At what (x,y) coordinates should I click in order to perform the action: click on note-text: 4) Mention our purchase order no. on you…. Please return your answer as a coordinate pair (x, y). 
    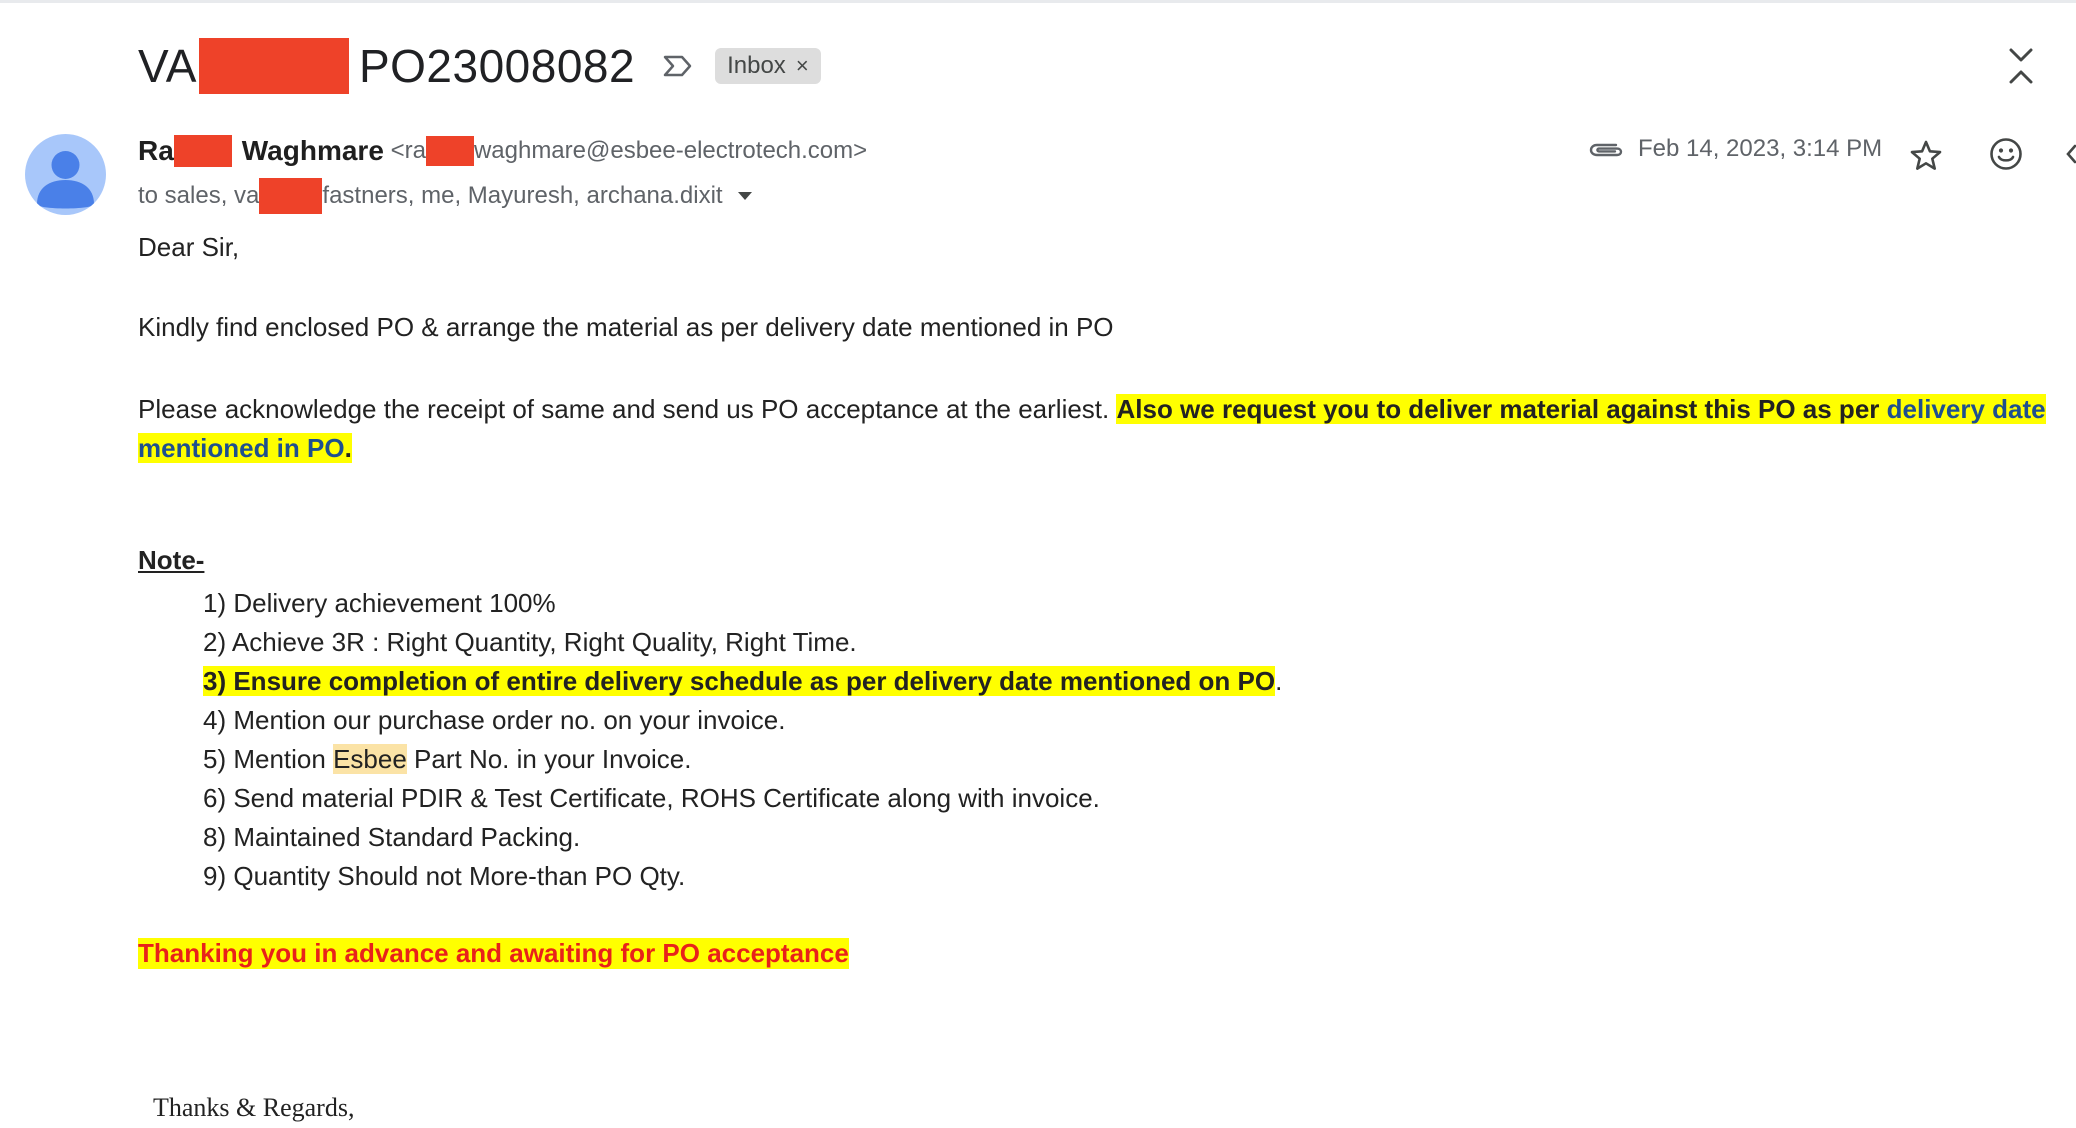
    Looking at the image, I should click on (494, 720).